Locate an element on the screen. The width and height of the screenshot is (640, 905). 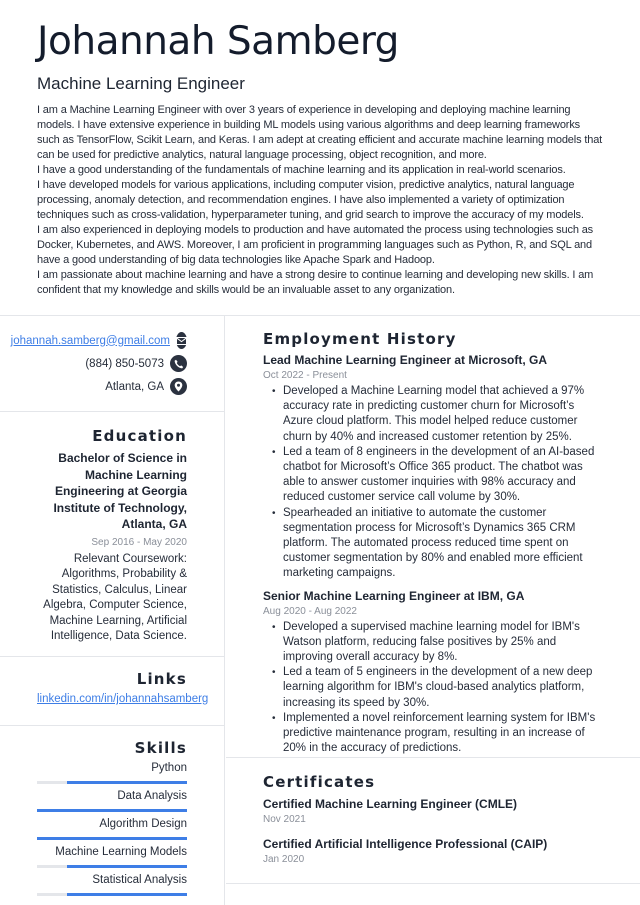
employment-heading: Employment History is located at coordinates (360, 339).